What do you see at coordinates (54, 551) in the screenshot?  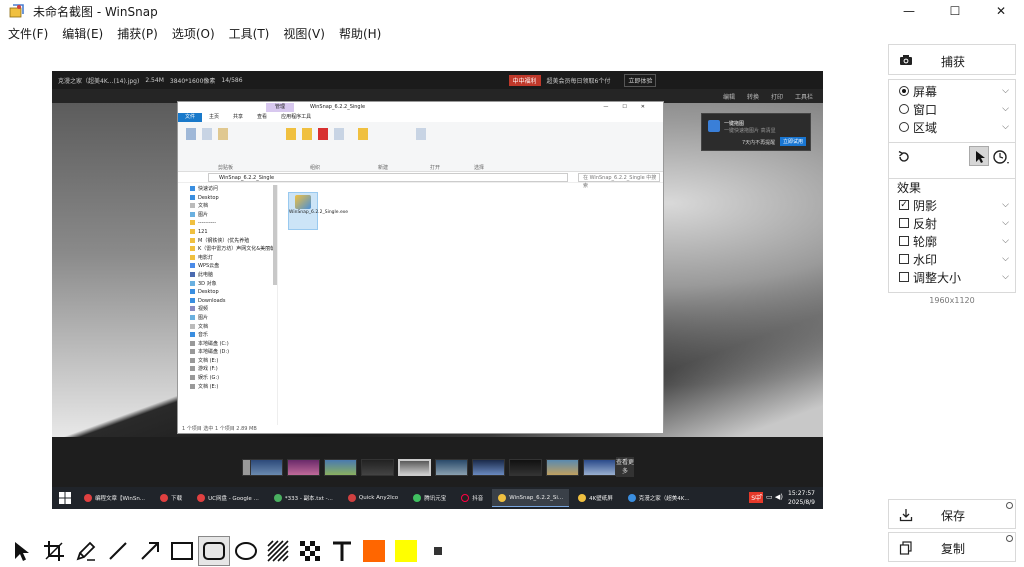 I see `crop-tool` at bounding box center [54, 551].